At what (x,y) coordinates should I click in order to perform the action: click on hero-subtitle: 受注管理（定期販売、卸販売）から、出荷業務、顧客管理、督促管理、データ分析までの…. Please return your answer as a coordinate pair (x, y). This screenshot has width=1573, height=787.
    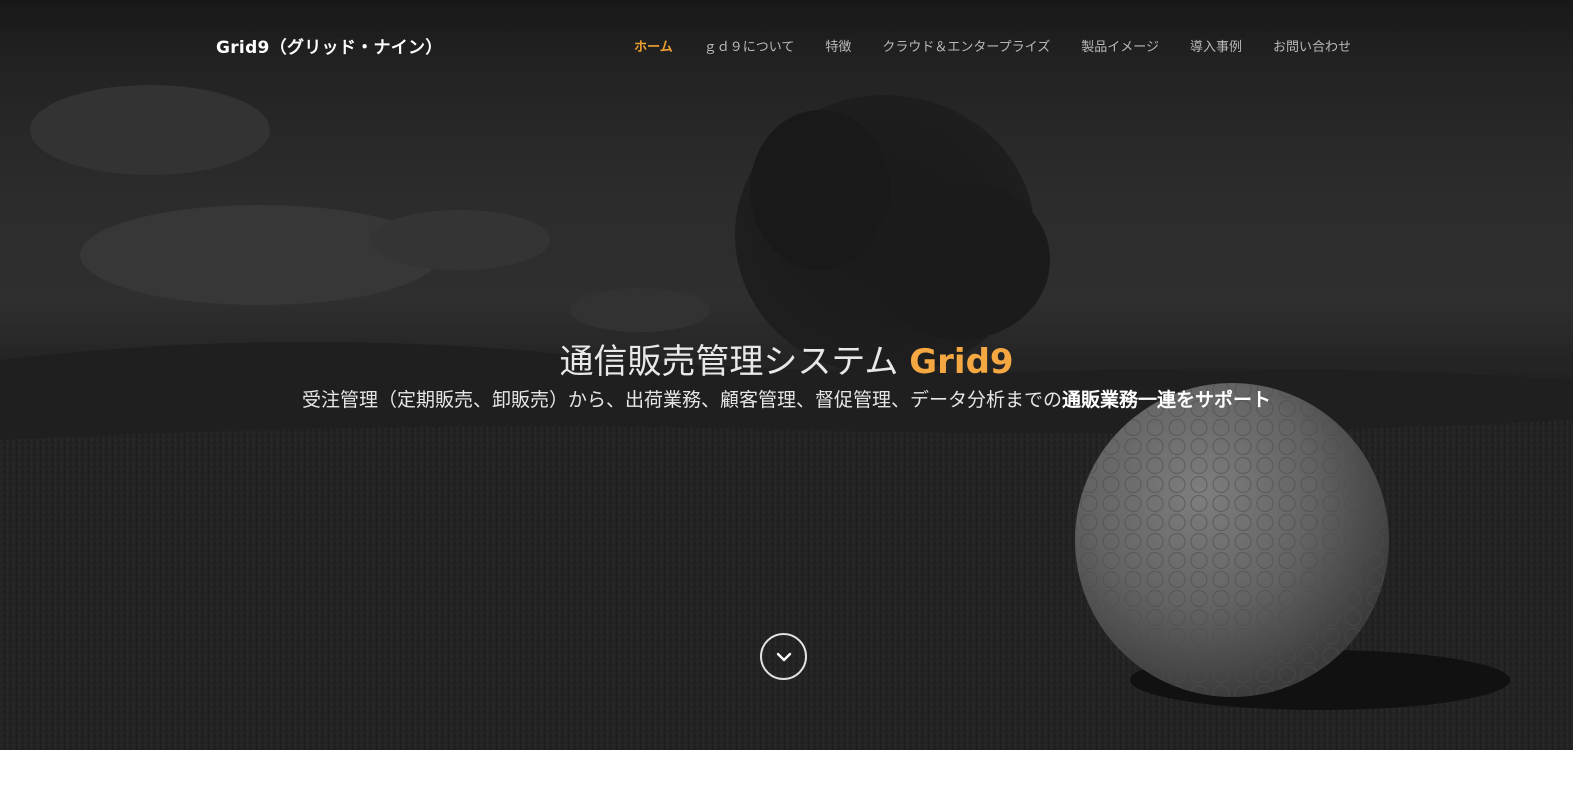
    Looking at the image, I should click on (786, 398).